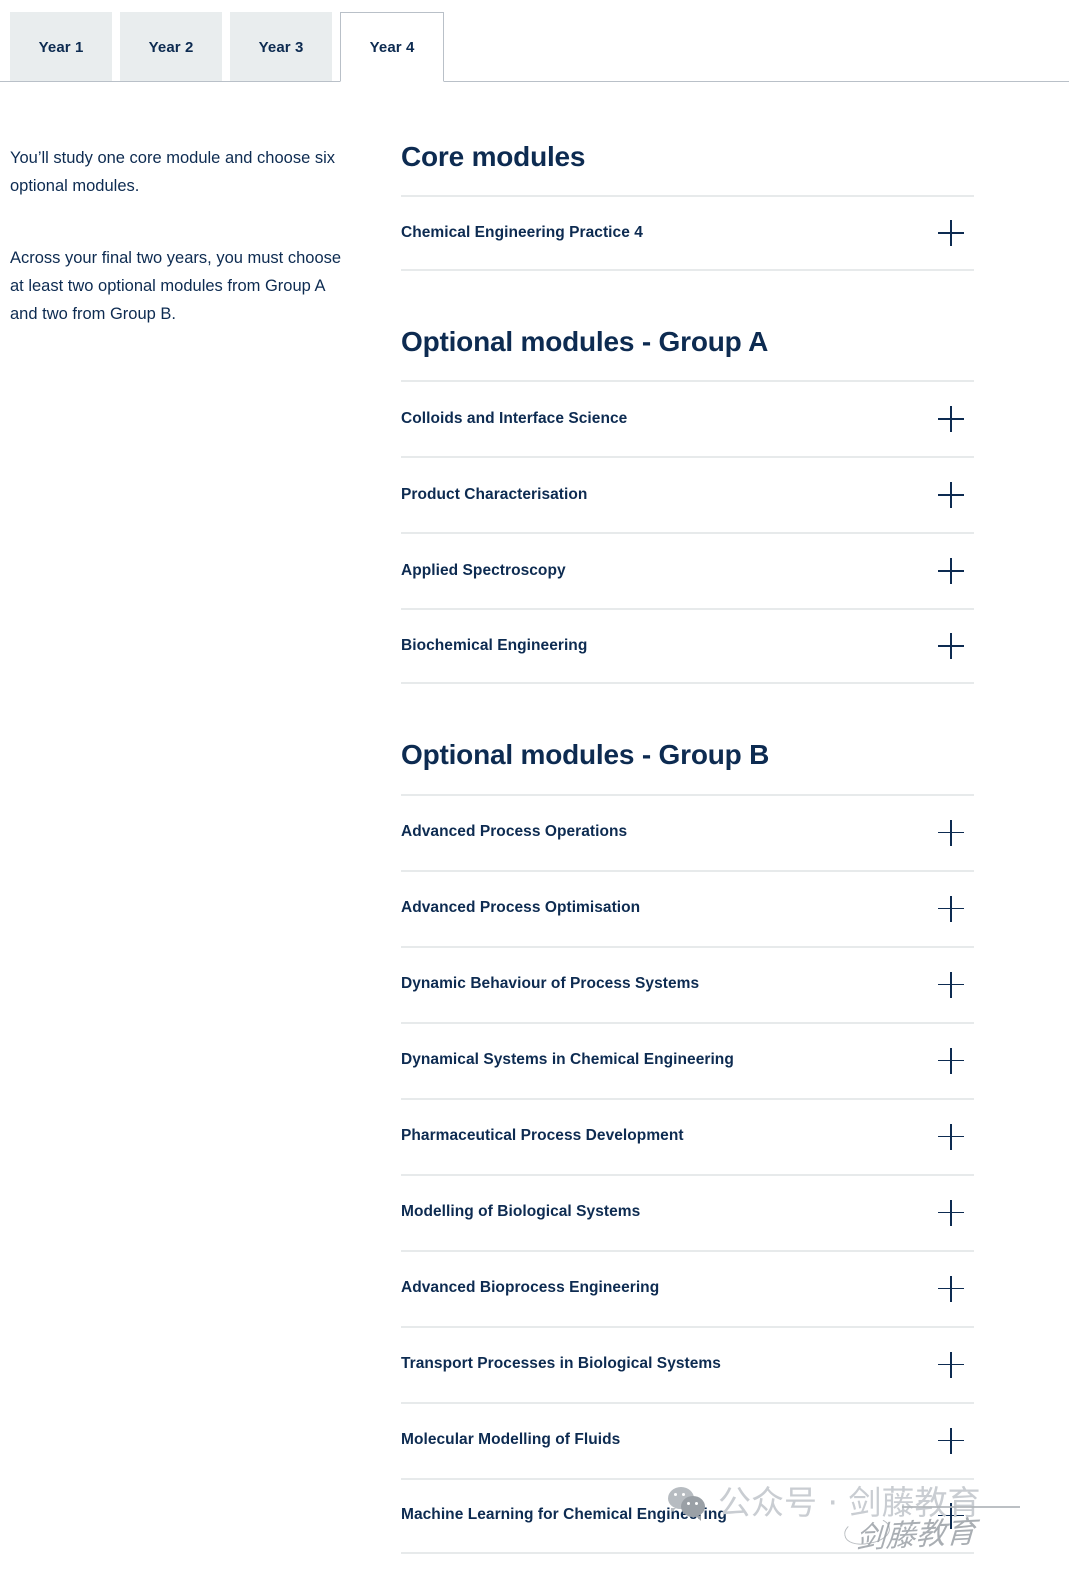 Image resolution: width=1069 pixels, height=1574 pixels. Describe the element at coordinates (494, 495) in the screenshot. I see `module-title: Product Characterisation` at that location.